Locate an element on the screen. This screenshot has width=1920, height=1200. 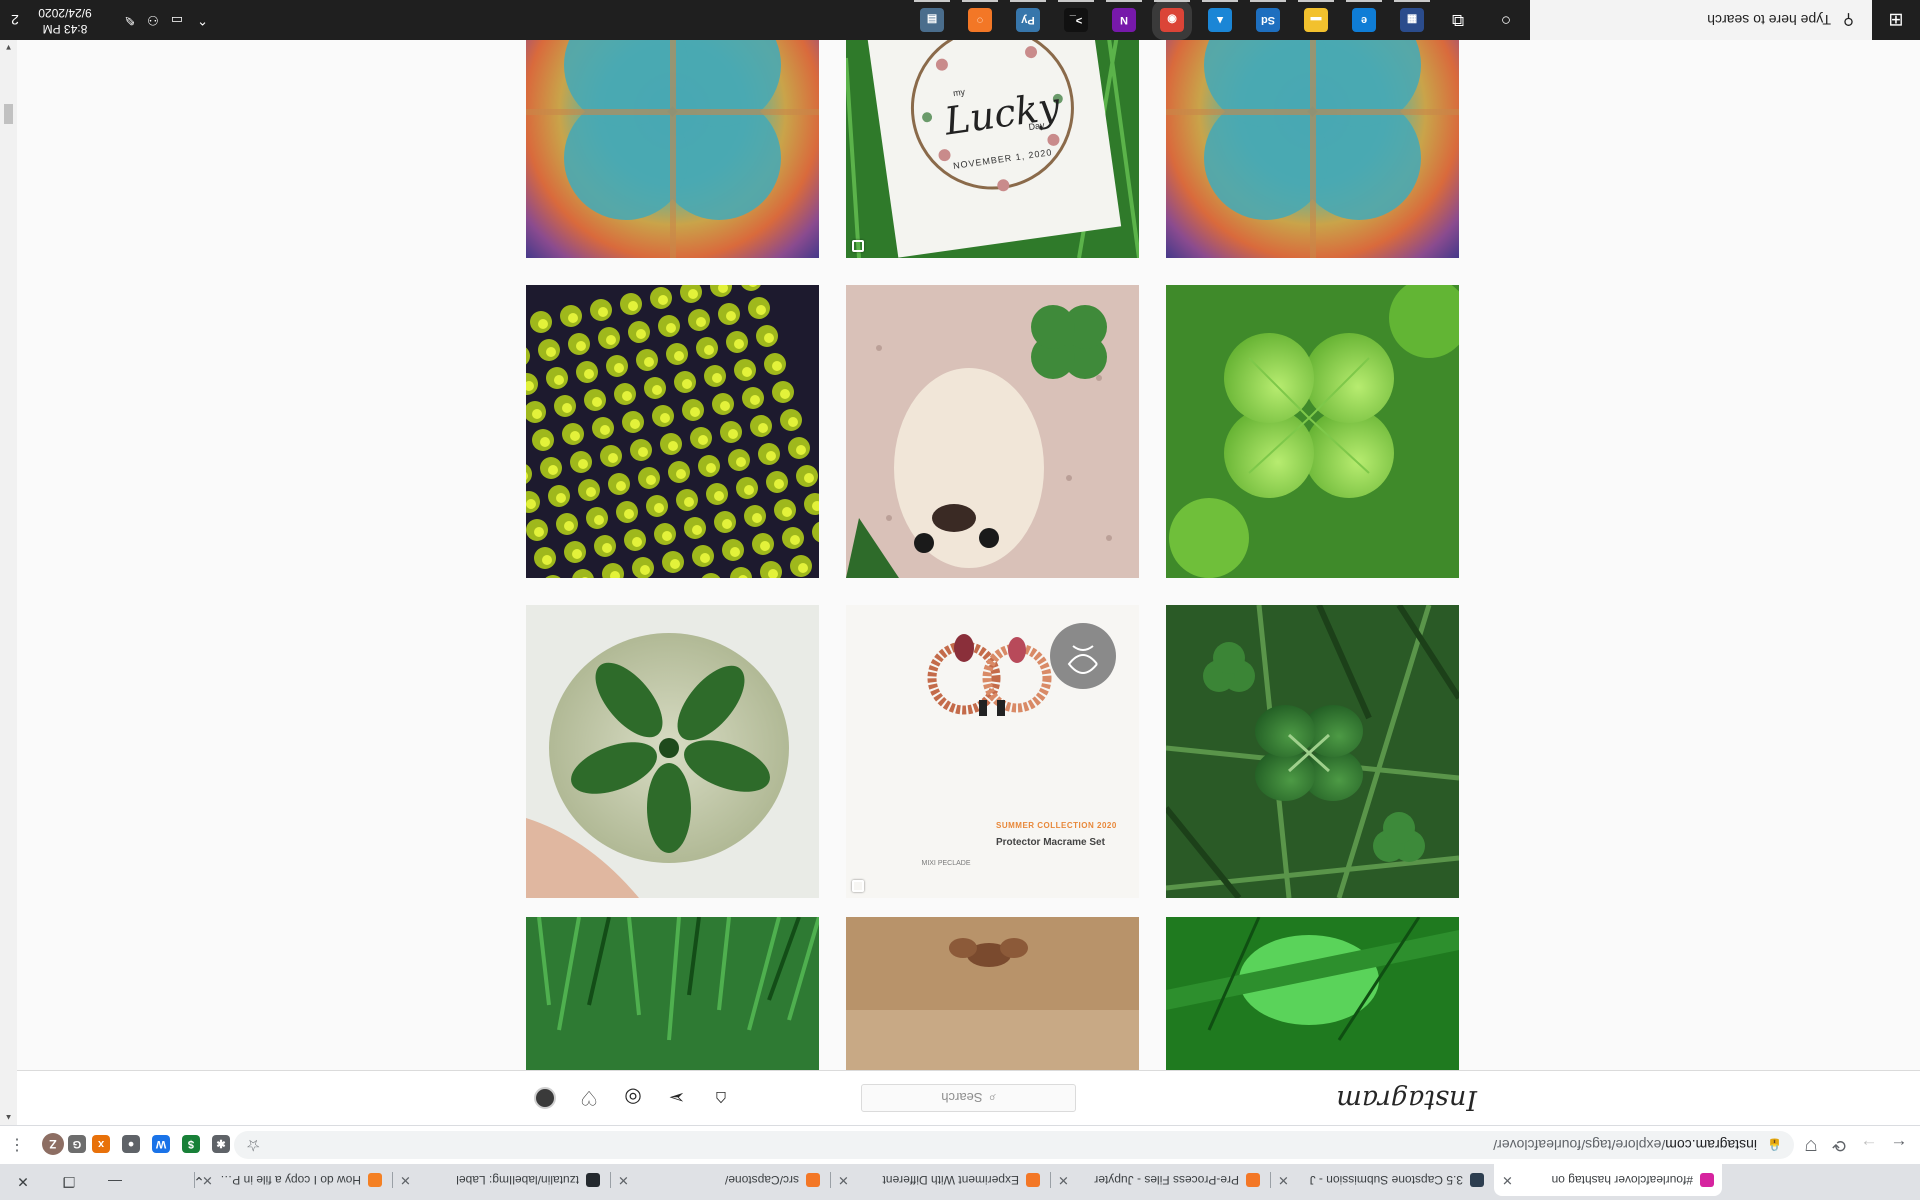
url-host: instagram.com is located at coordinates (1711, 1145).